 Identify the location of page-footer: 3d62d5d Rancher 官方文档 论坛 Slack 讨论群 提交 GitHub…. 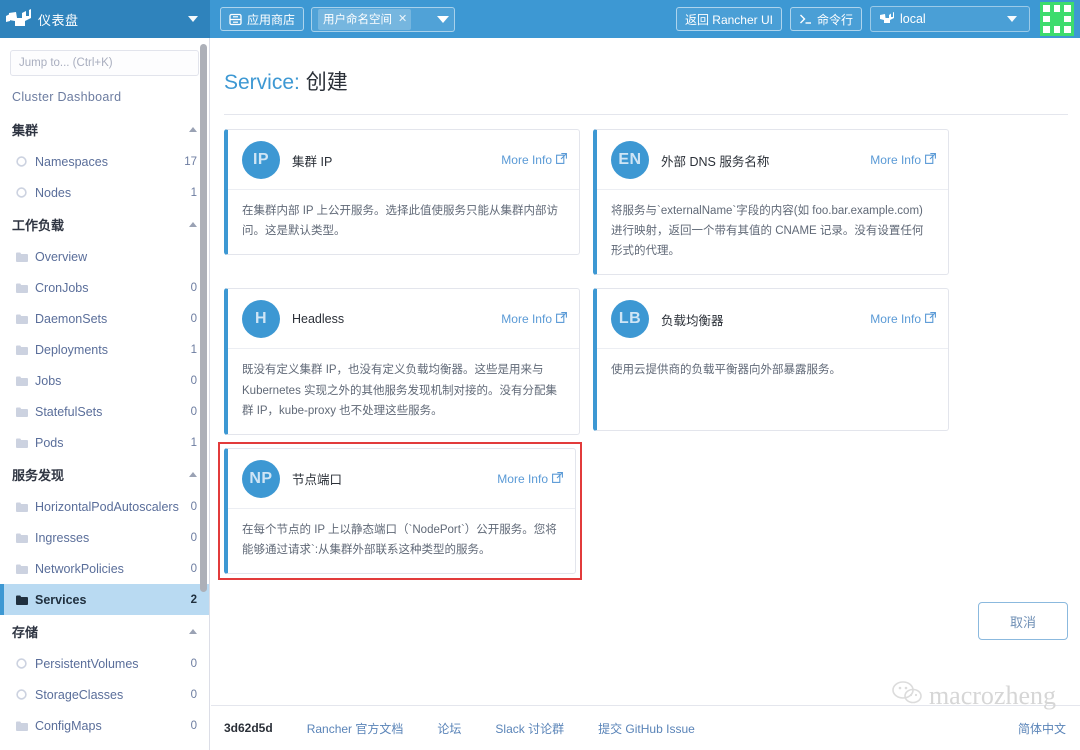
(645, 727).